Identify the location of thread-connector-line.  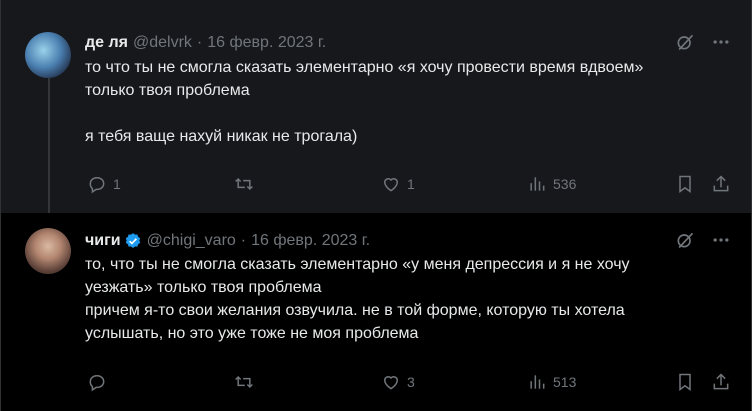
(49, 148).